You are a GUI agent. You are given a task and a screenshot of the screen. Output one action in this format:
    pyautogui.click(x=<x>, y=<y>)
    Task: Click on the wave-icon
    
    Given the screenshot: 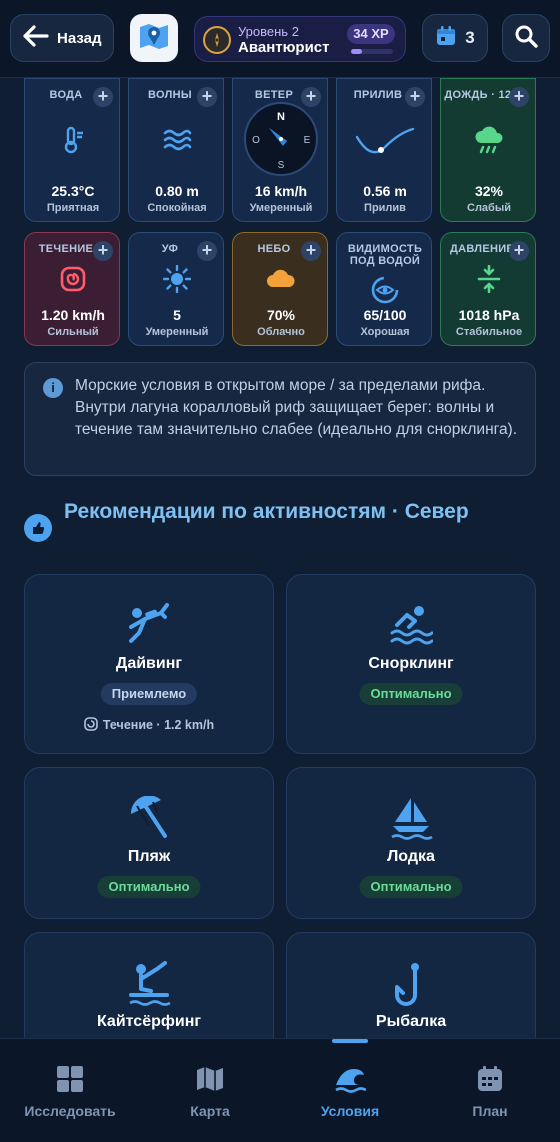 What is the action you would take?
    pyautogui.click(x=350, y=1081)
    